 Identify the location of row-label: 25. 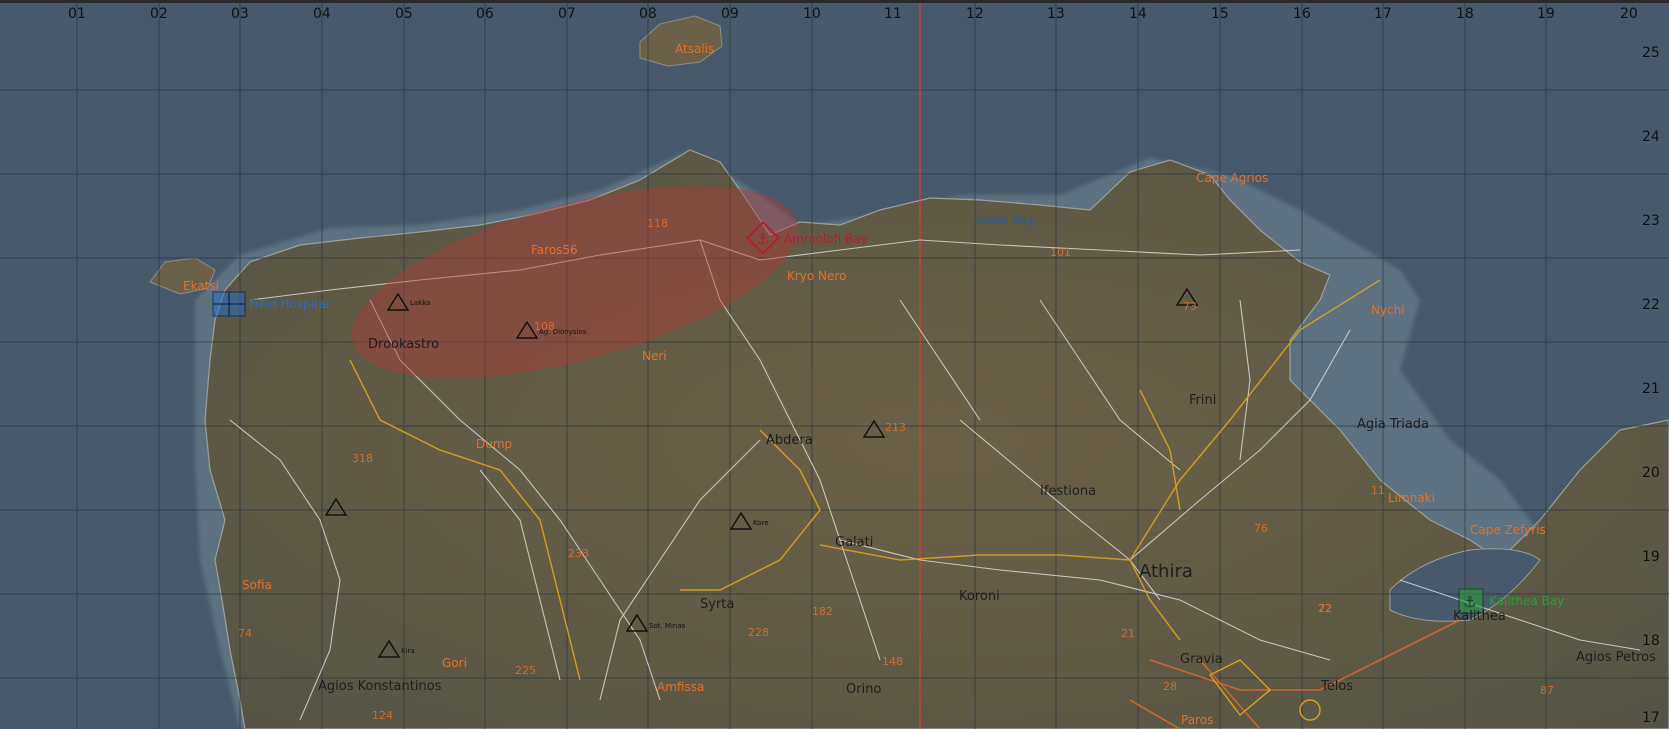
(1651, 53).